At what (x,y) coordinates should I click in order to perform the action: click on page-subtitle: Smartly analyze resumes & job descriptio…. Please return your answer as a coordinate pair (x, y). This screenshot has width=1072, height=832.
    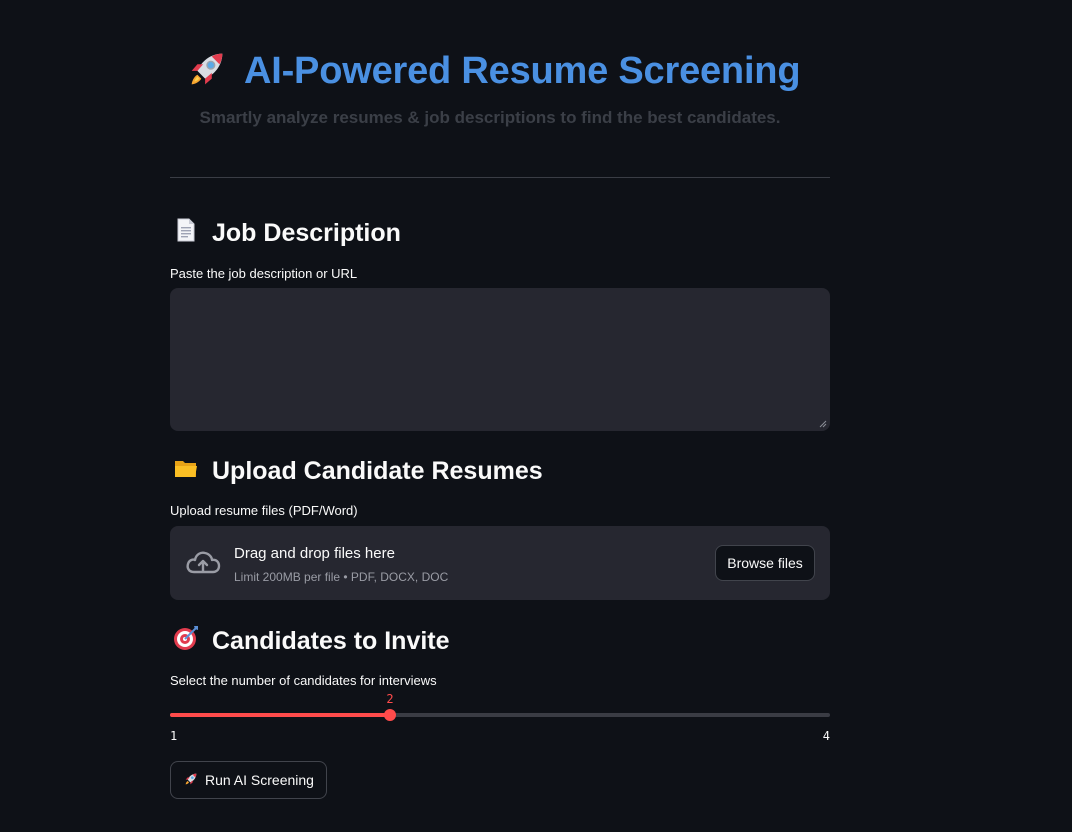
    Looking at the image, I should click on (490, 117).